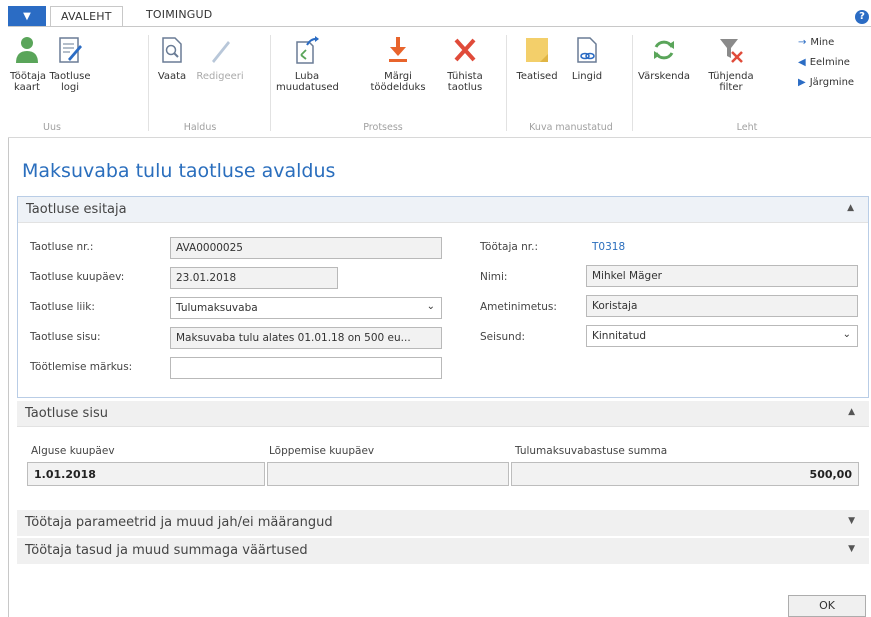  Describe the element at coordinates (443, 414) in the screenshot. I see `section-header-request-content: Taotluse sisu ▲` at that location.